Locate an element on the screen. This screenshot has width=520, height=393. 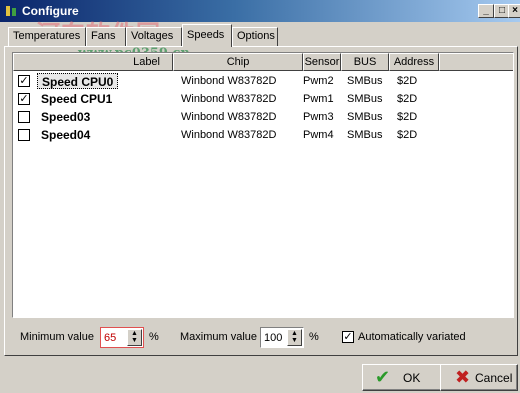
min-value-spinner: ▲▼ is located at coordinates (122, 337).